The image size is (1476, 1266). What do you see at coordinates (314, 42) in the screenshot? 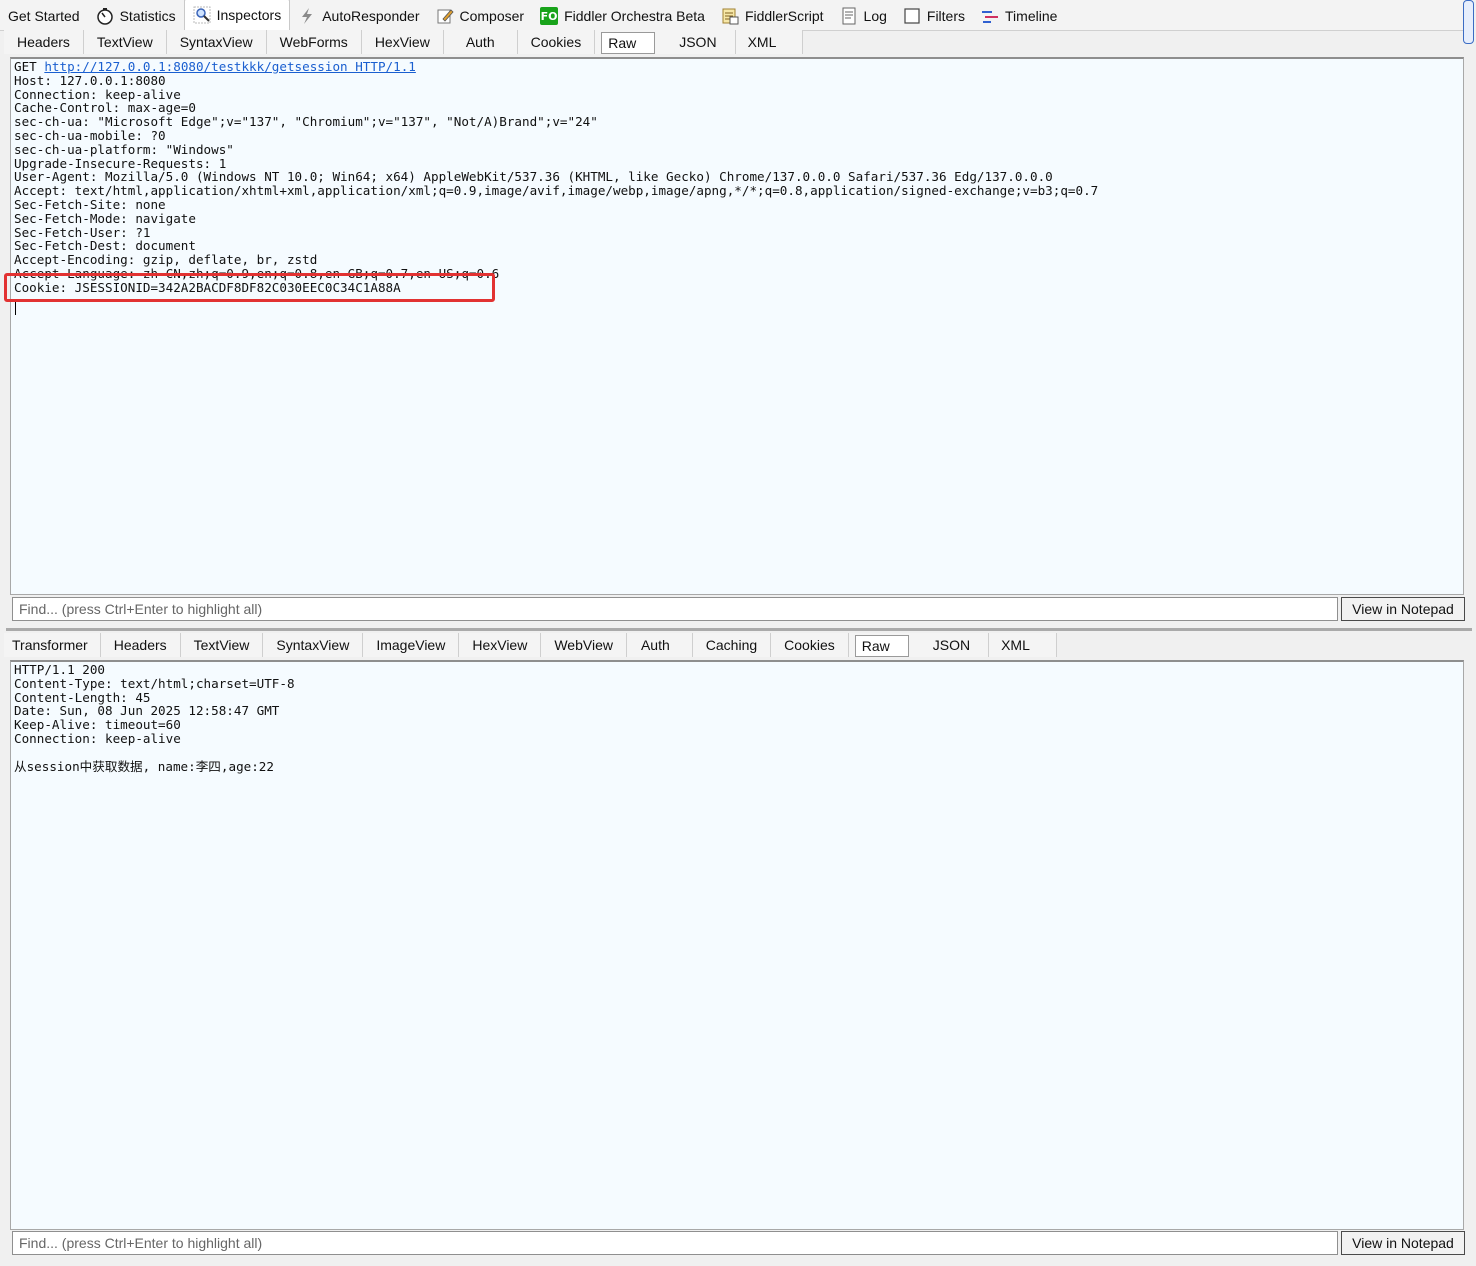
I see `req-tab-webforms: WebForms` at bounding box center [314, 42].